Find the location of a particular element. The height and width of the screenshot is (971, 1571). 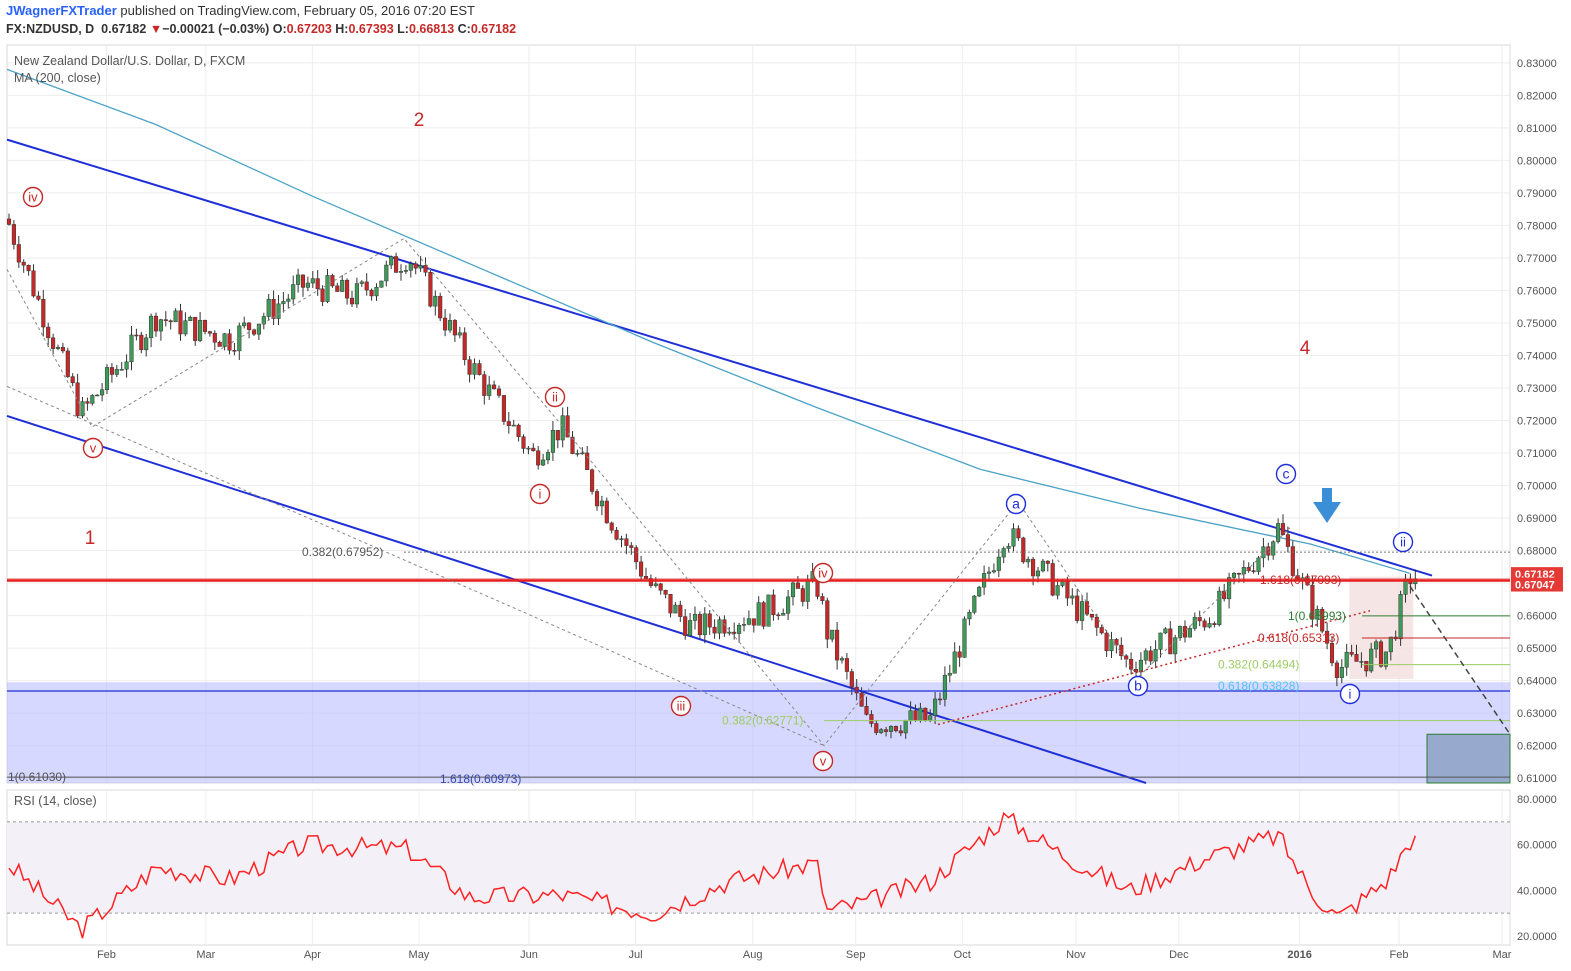

price-tick-label: 0.79000 is located at coordinates (1537, 194).